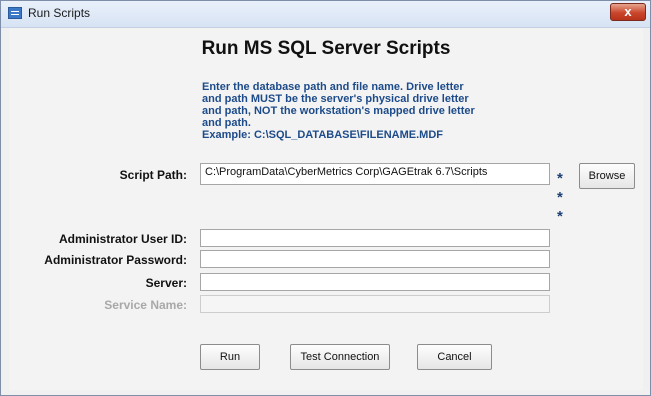 The height and width of the screenshot is (396, 651). Describe the element at coordinates (153, 175) in the screenshot. I see `script-path-label: Script Path:` at that location.